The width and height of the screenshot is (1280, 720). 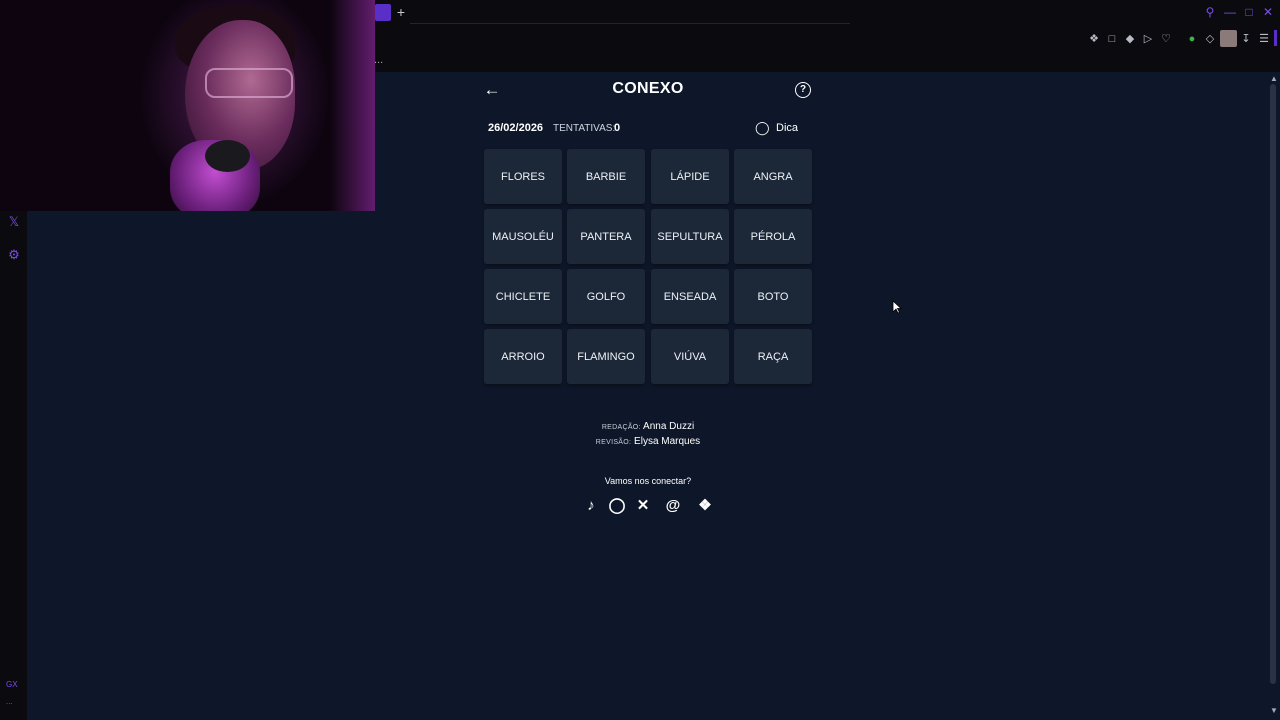 I want to click on word-tile: MAUSOLÉU, so click(x=523, y=236).